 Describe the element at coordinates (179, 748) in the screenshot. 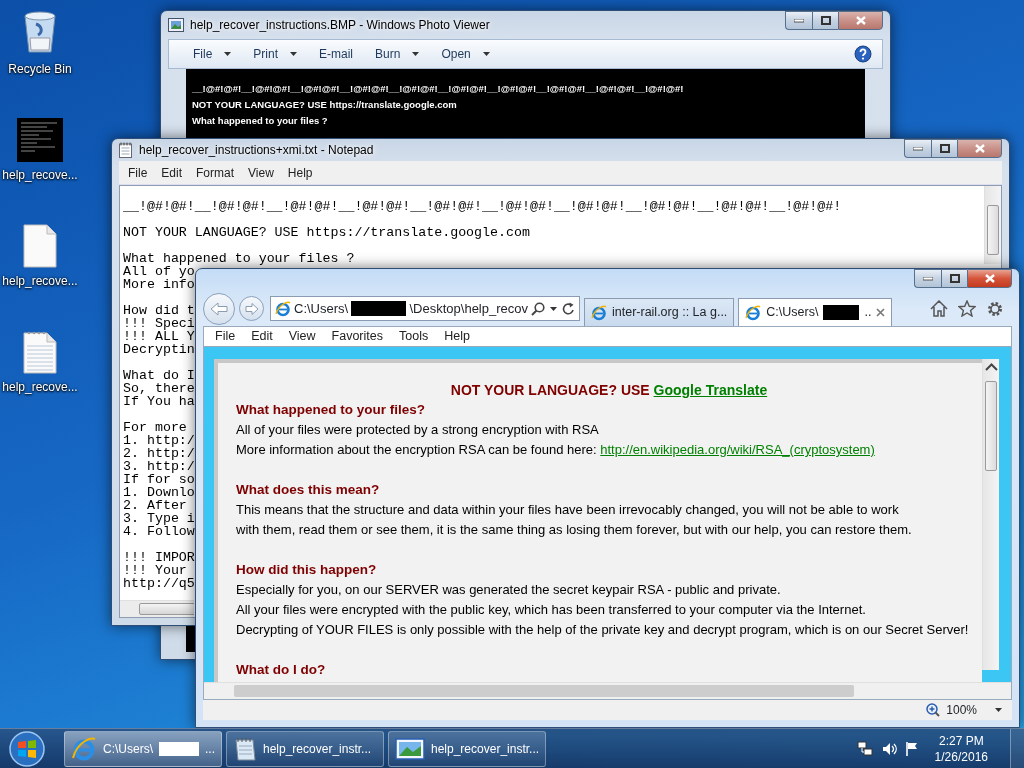

I see `redaction-block` at that location.